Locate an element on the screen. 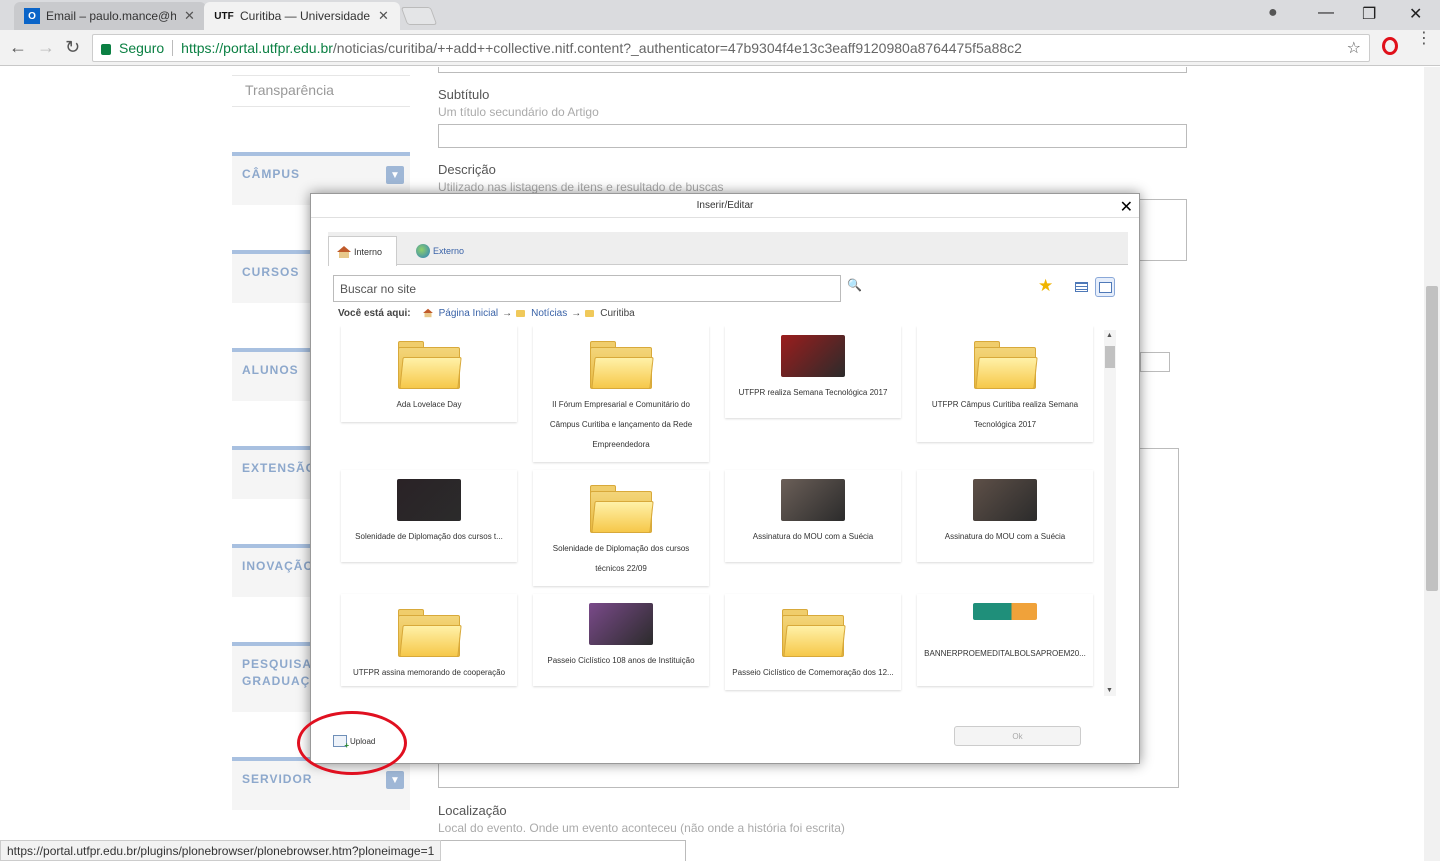 This screenshot has height=861, width=1440. breadcrumb-noticias: Notícias is located at coordinates (549, 313).